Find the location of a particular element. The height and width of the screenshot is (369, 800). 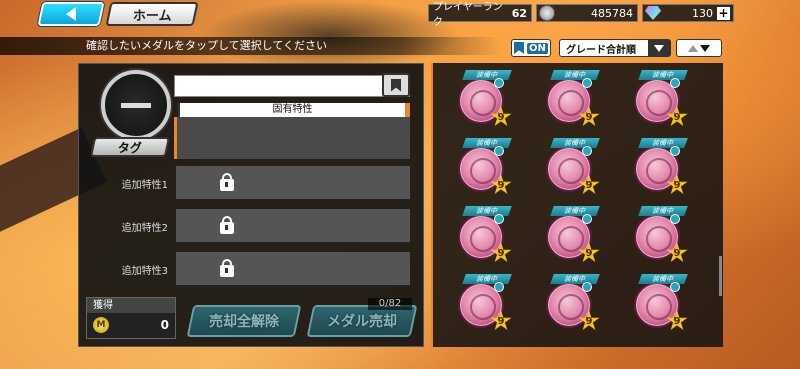

sort-select-value: グレード合計順 is located at coordinates (601, 50).